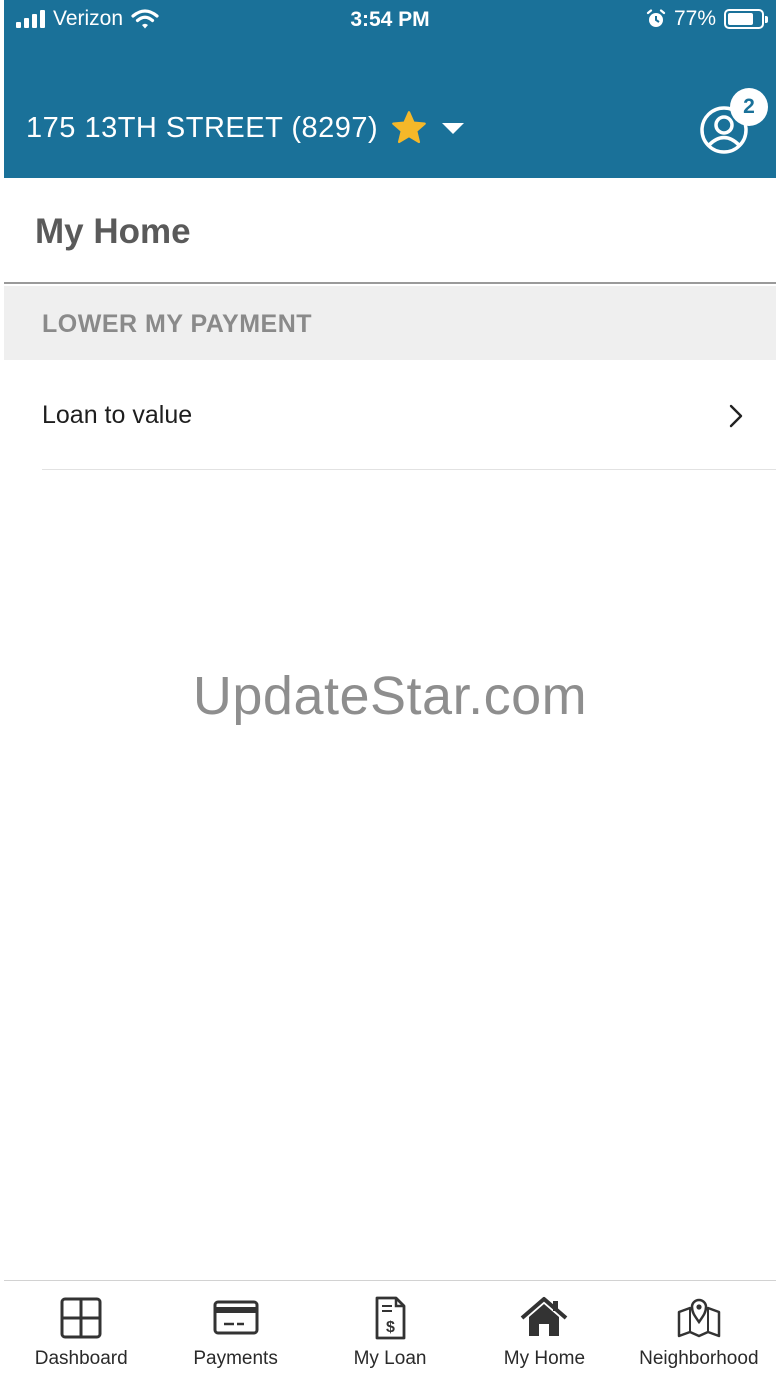  Describe the element at coordinates (544, 1316) in the screenshot. I see `home-icon` at that location.